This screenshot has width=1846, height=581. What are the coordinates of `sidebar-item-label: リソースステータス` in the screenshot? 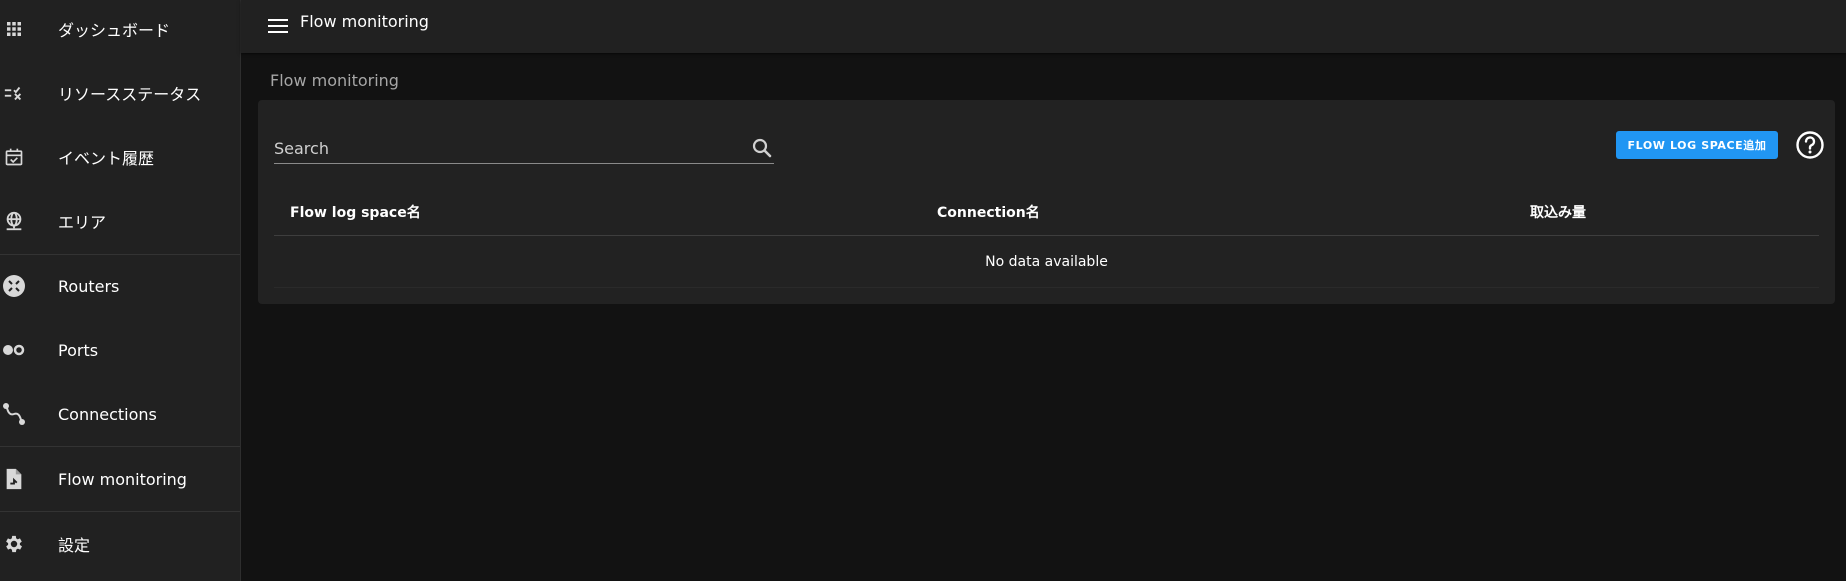 It's located at (130, 94).